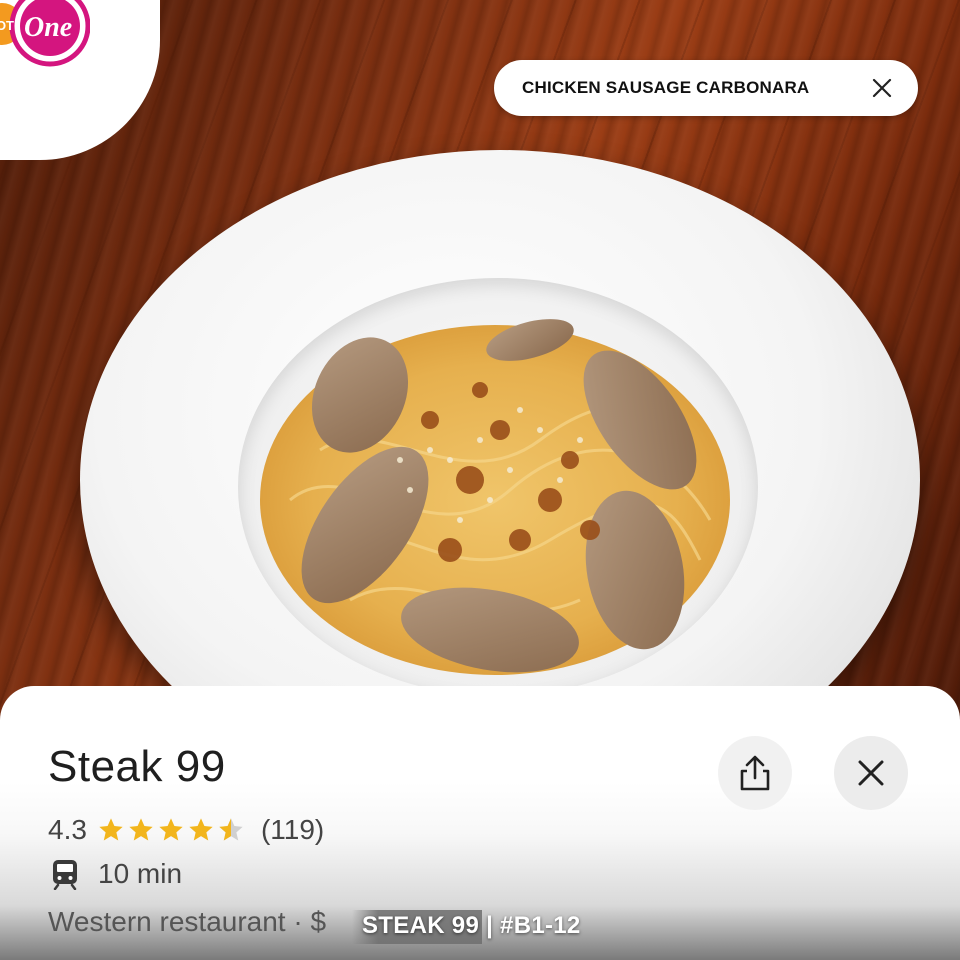 The width and height of the screenshot is (960, 960). I want to click on share-button, so click(755, 773).